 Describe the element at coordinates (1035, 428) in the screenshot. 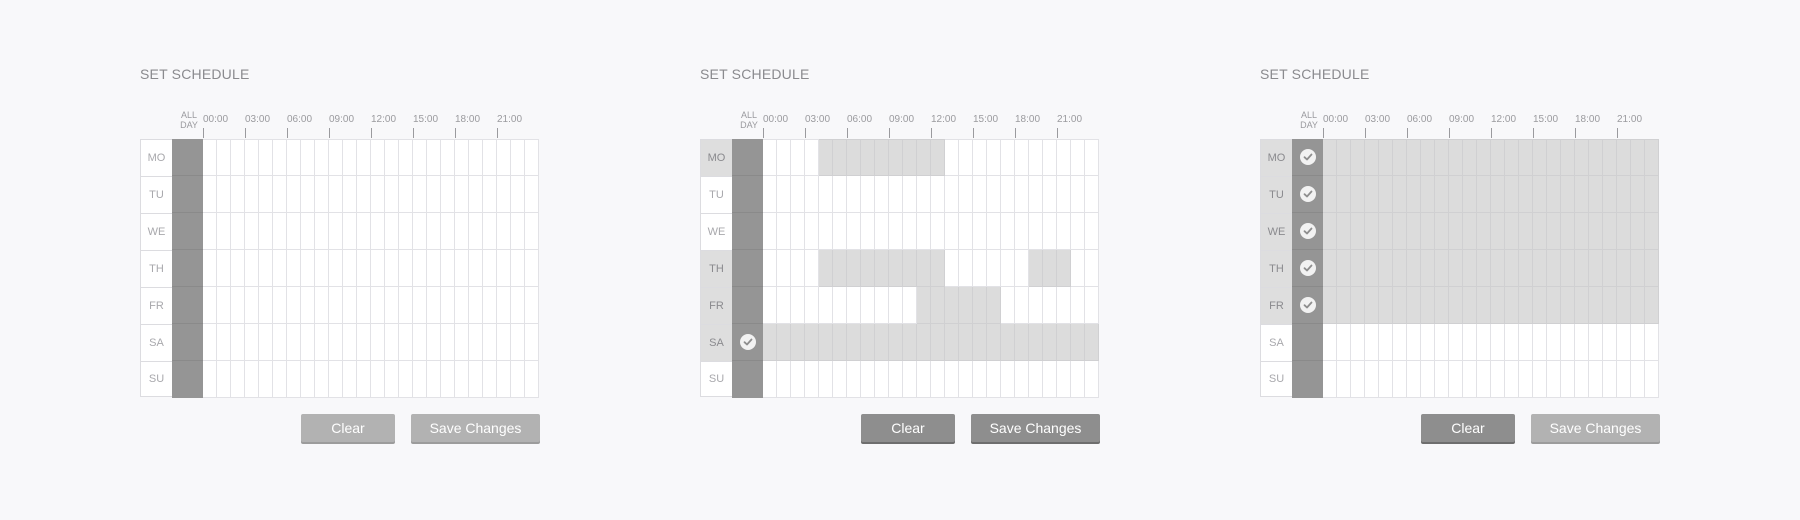

I see `save-changes-button: Save Changes` at that location.